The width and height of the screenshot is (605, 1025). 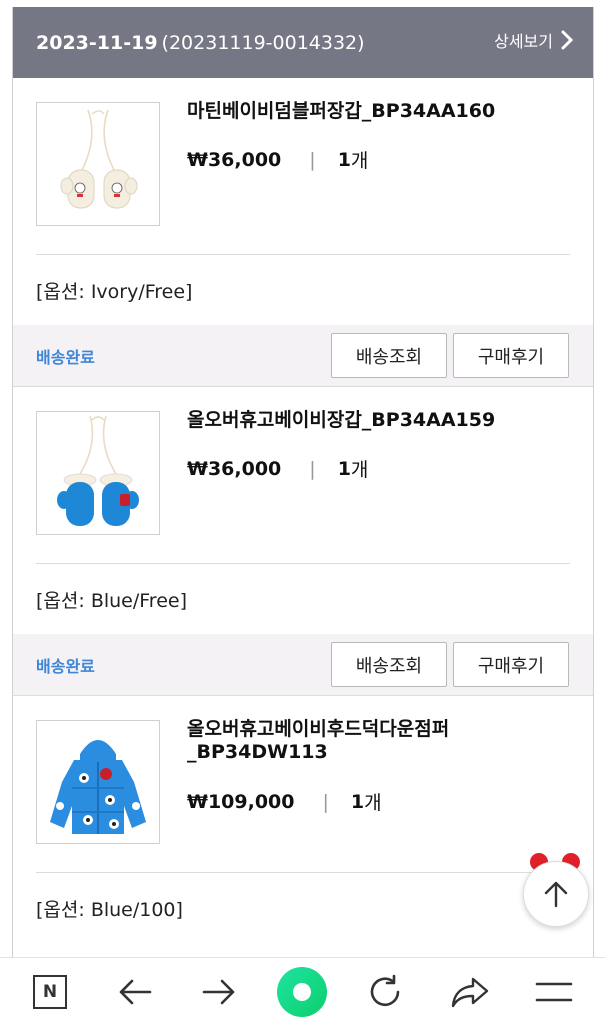 I want to click on product-name: 올오버휴고베이비후드덕다운점퍼 _BP34DW113, so click(x=367, y=741).